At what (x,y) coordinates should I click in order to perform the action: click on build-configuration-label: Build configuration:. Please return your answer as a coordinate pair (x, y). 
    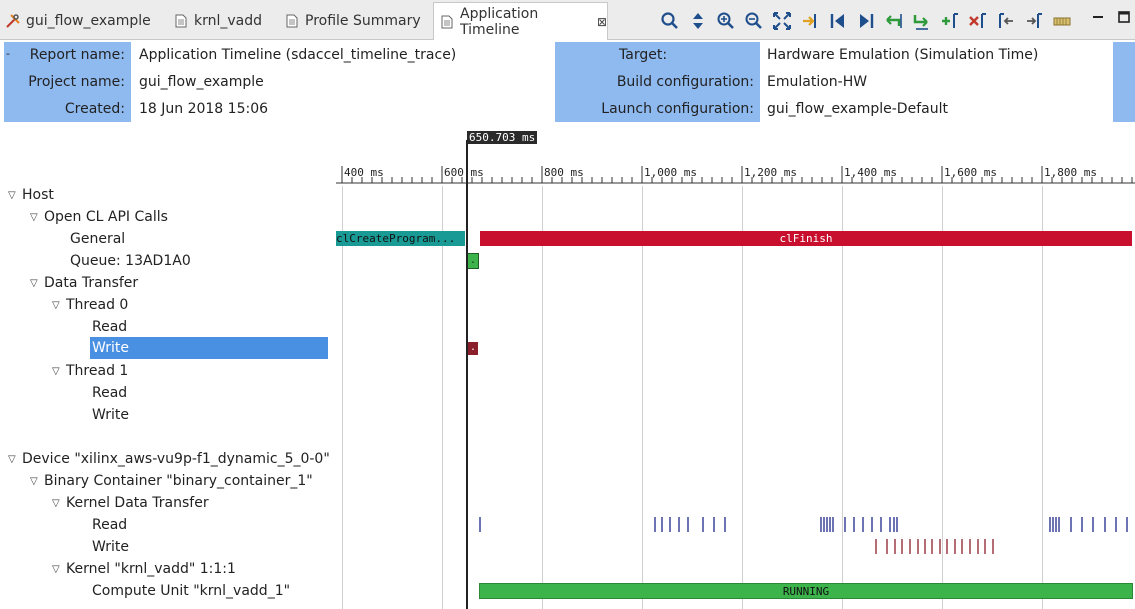
    Looking at the image, I should click on (685, 82).